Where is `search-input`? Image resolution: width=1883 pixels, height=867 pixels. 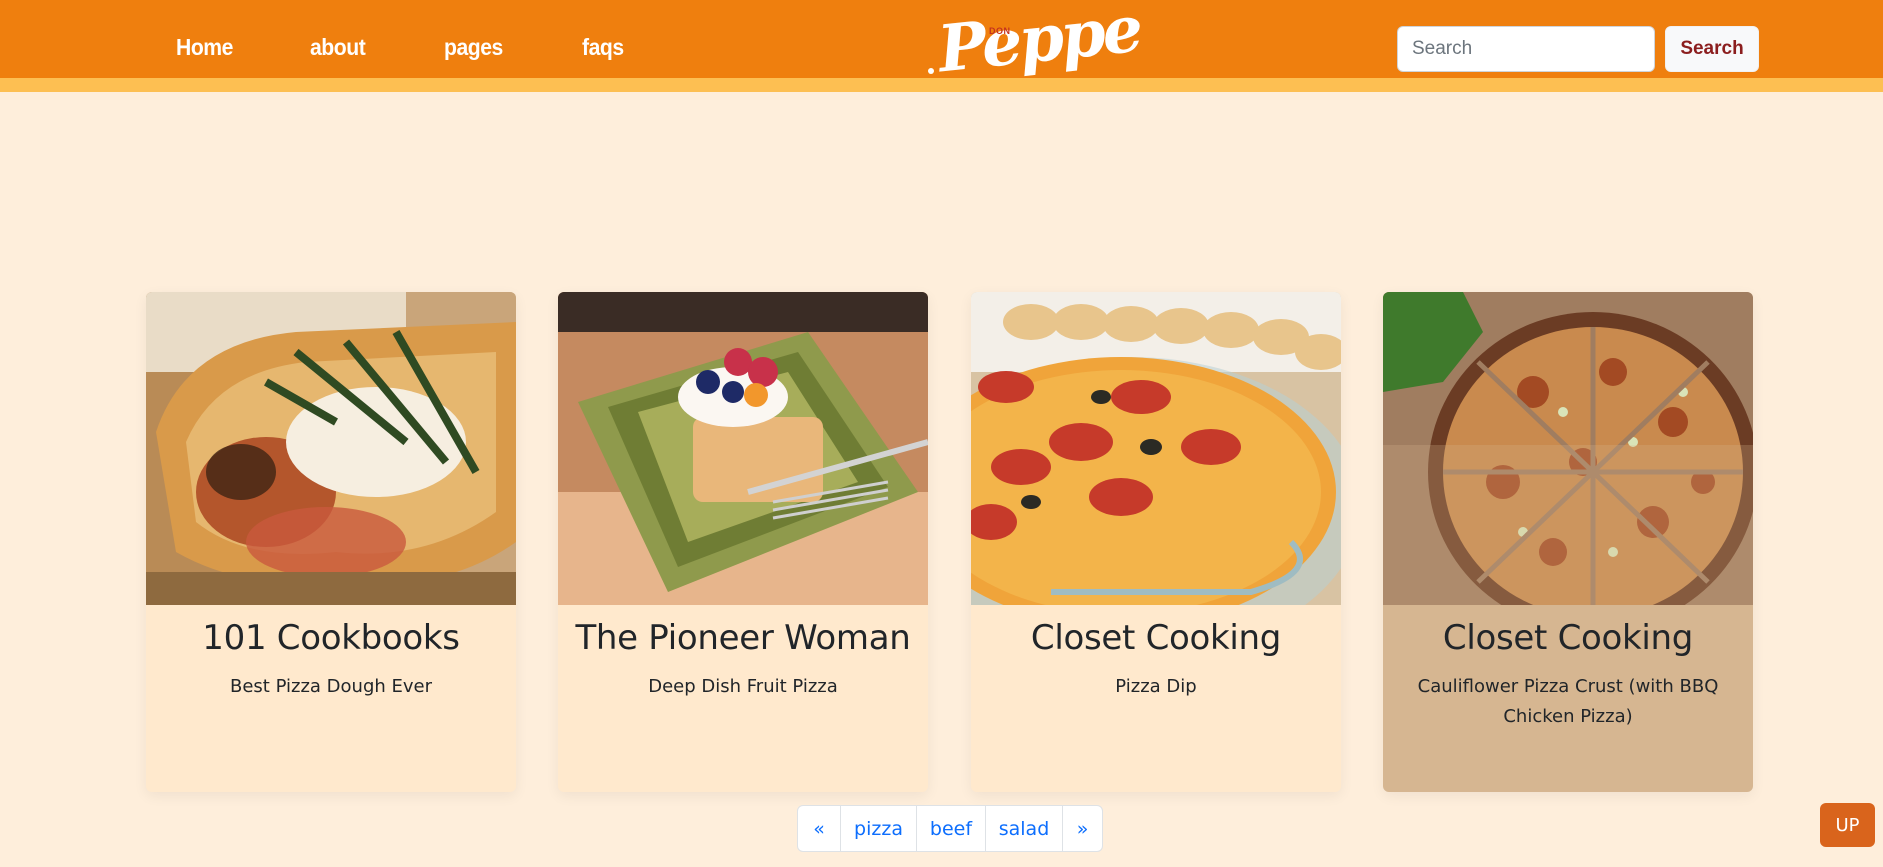 search-input is located at coordinates (1526, 49).